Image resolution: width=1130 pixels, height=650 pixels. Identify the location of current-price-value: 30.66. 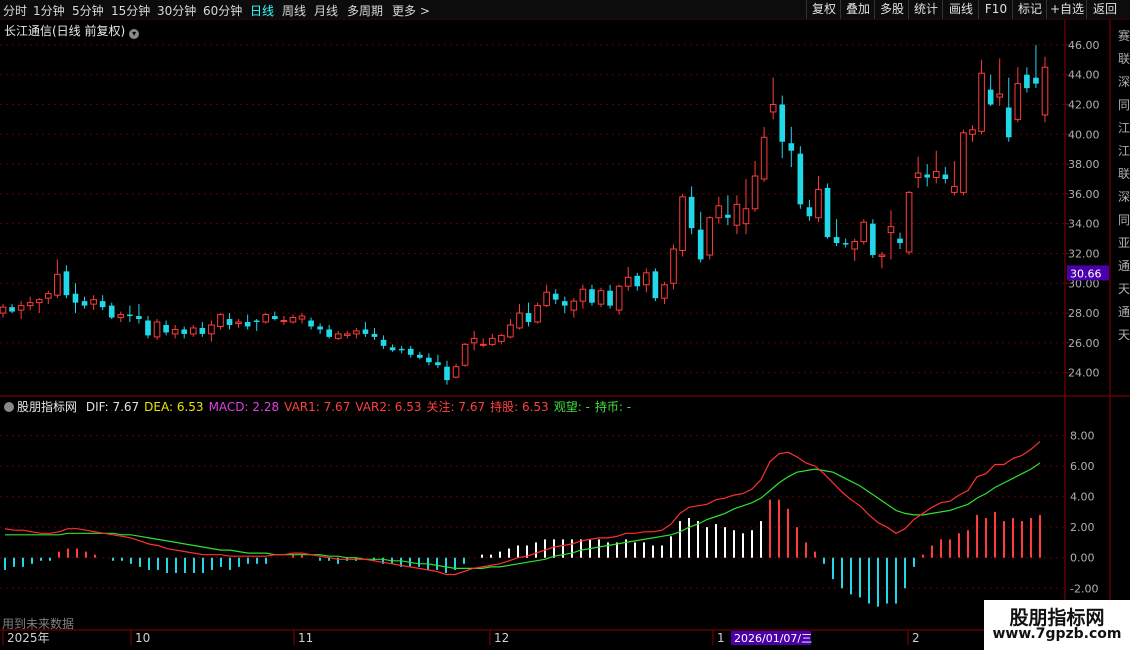
(1086, 273).